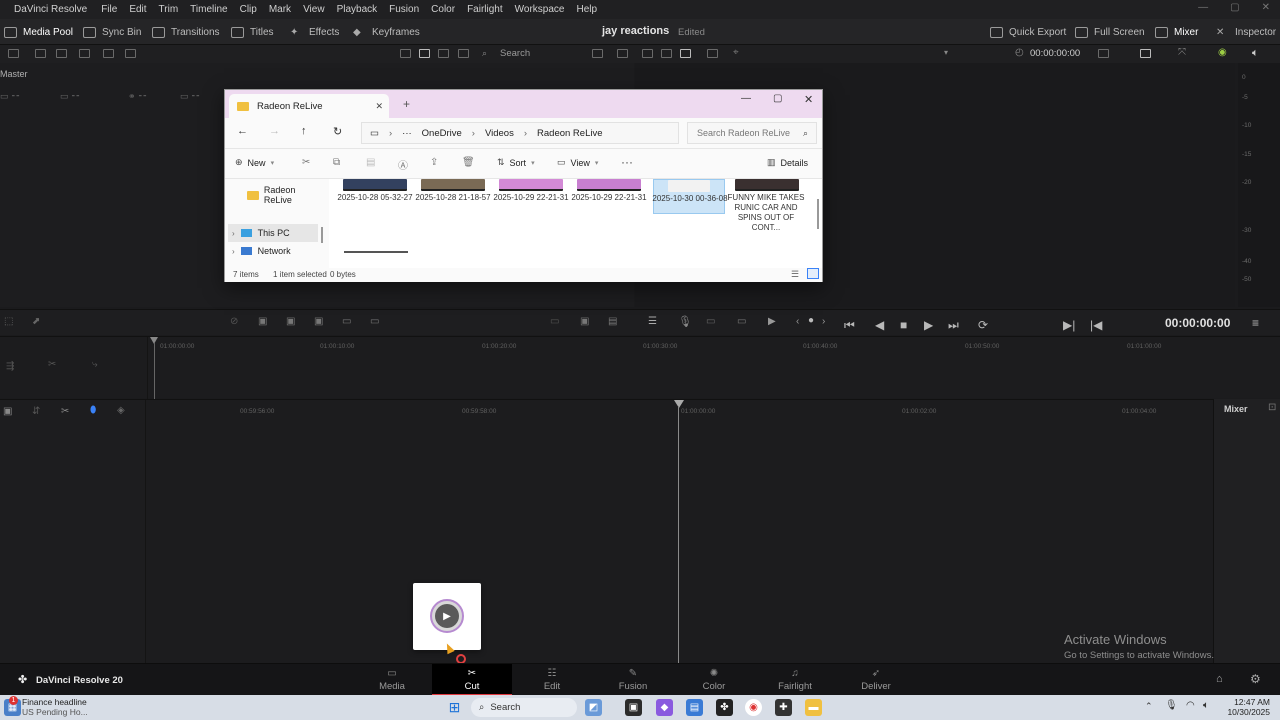  What do you see at coordinates (823, 321) in the screenshot?
I see `next-clip-icon: ›` at bounding box center [823, 321].